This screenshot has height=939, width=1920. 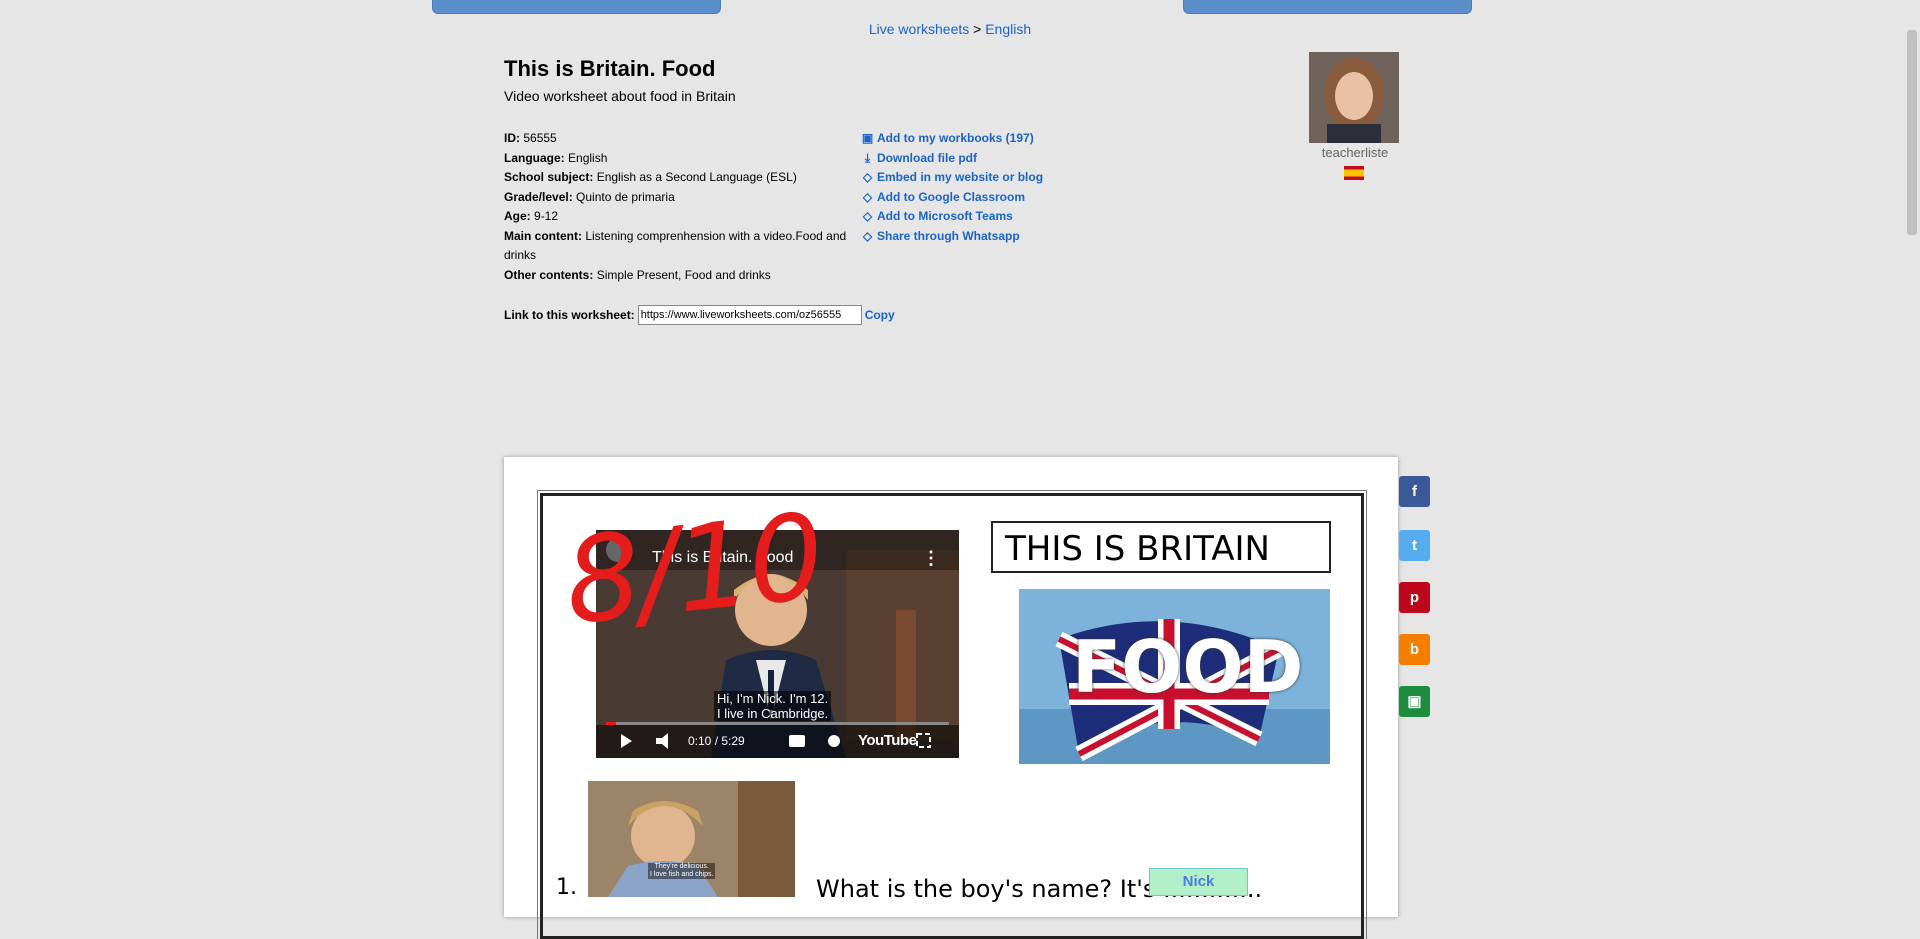 What do you see at coordinates (589, 196) in the screenshot?
I see `meta-grade: Grade/level: Quinto de primaria` at bounding box center [589, 196].